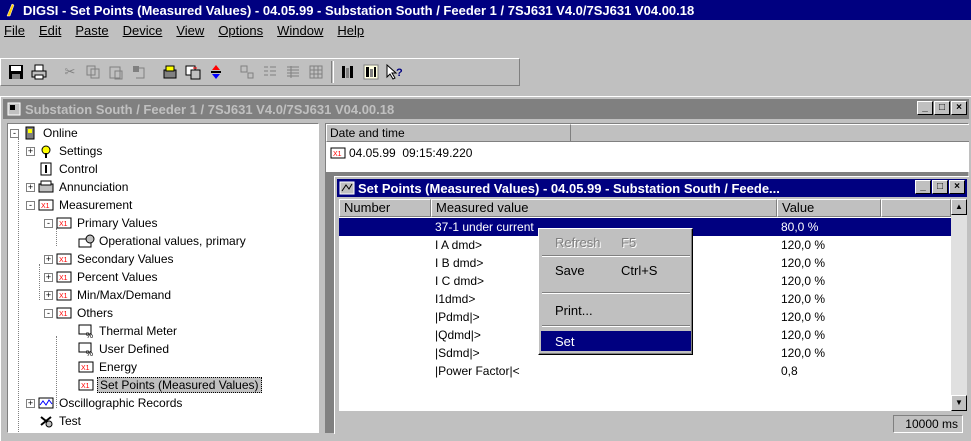 Image resolution: width=971 pixels, height=441 pixels. I want to click on menu-item-shortcut: F5, so click(629, 242).